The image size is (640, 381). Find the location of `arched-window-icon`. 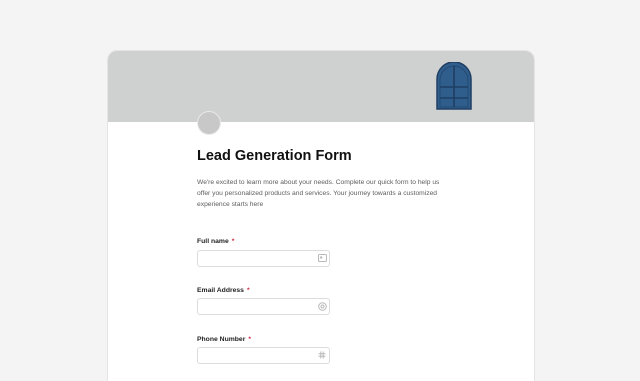

arched-window-icon is located at coordinates (454, 86).